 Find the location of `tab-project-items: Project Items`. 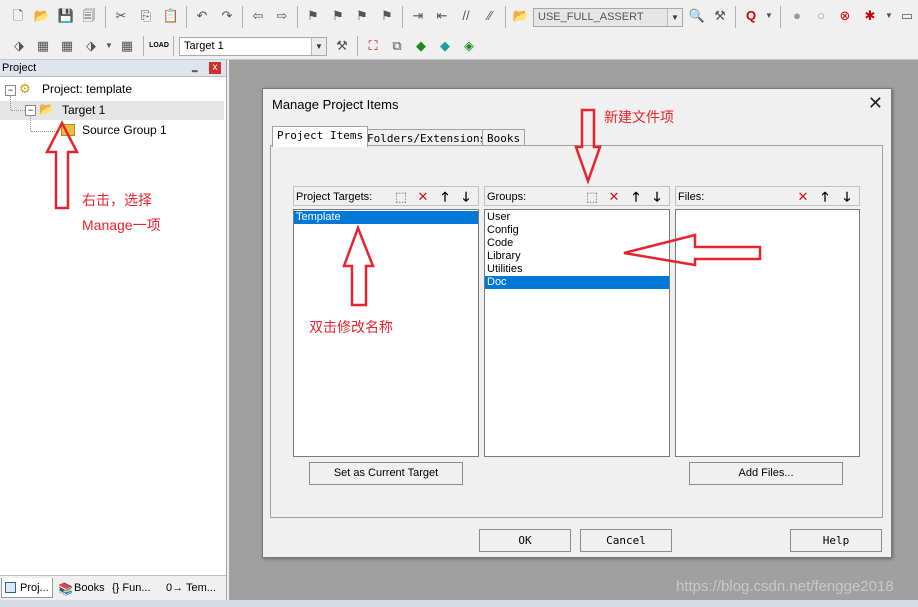

tab-project-items: Project Items is located at coordinates (320, 136).